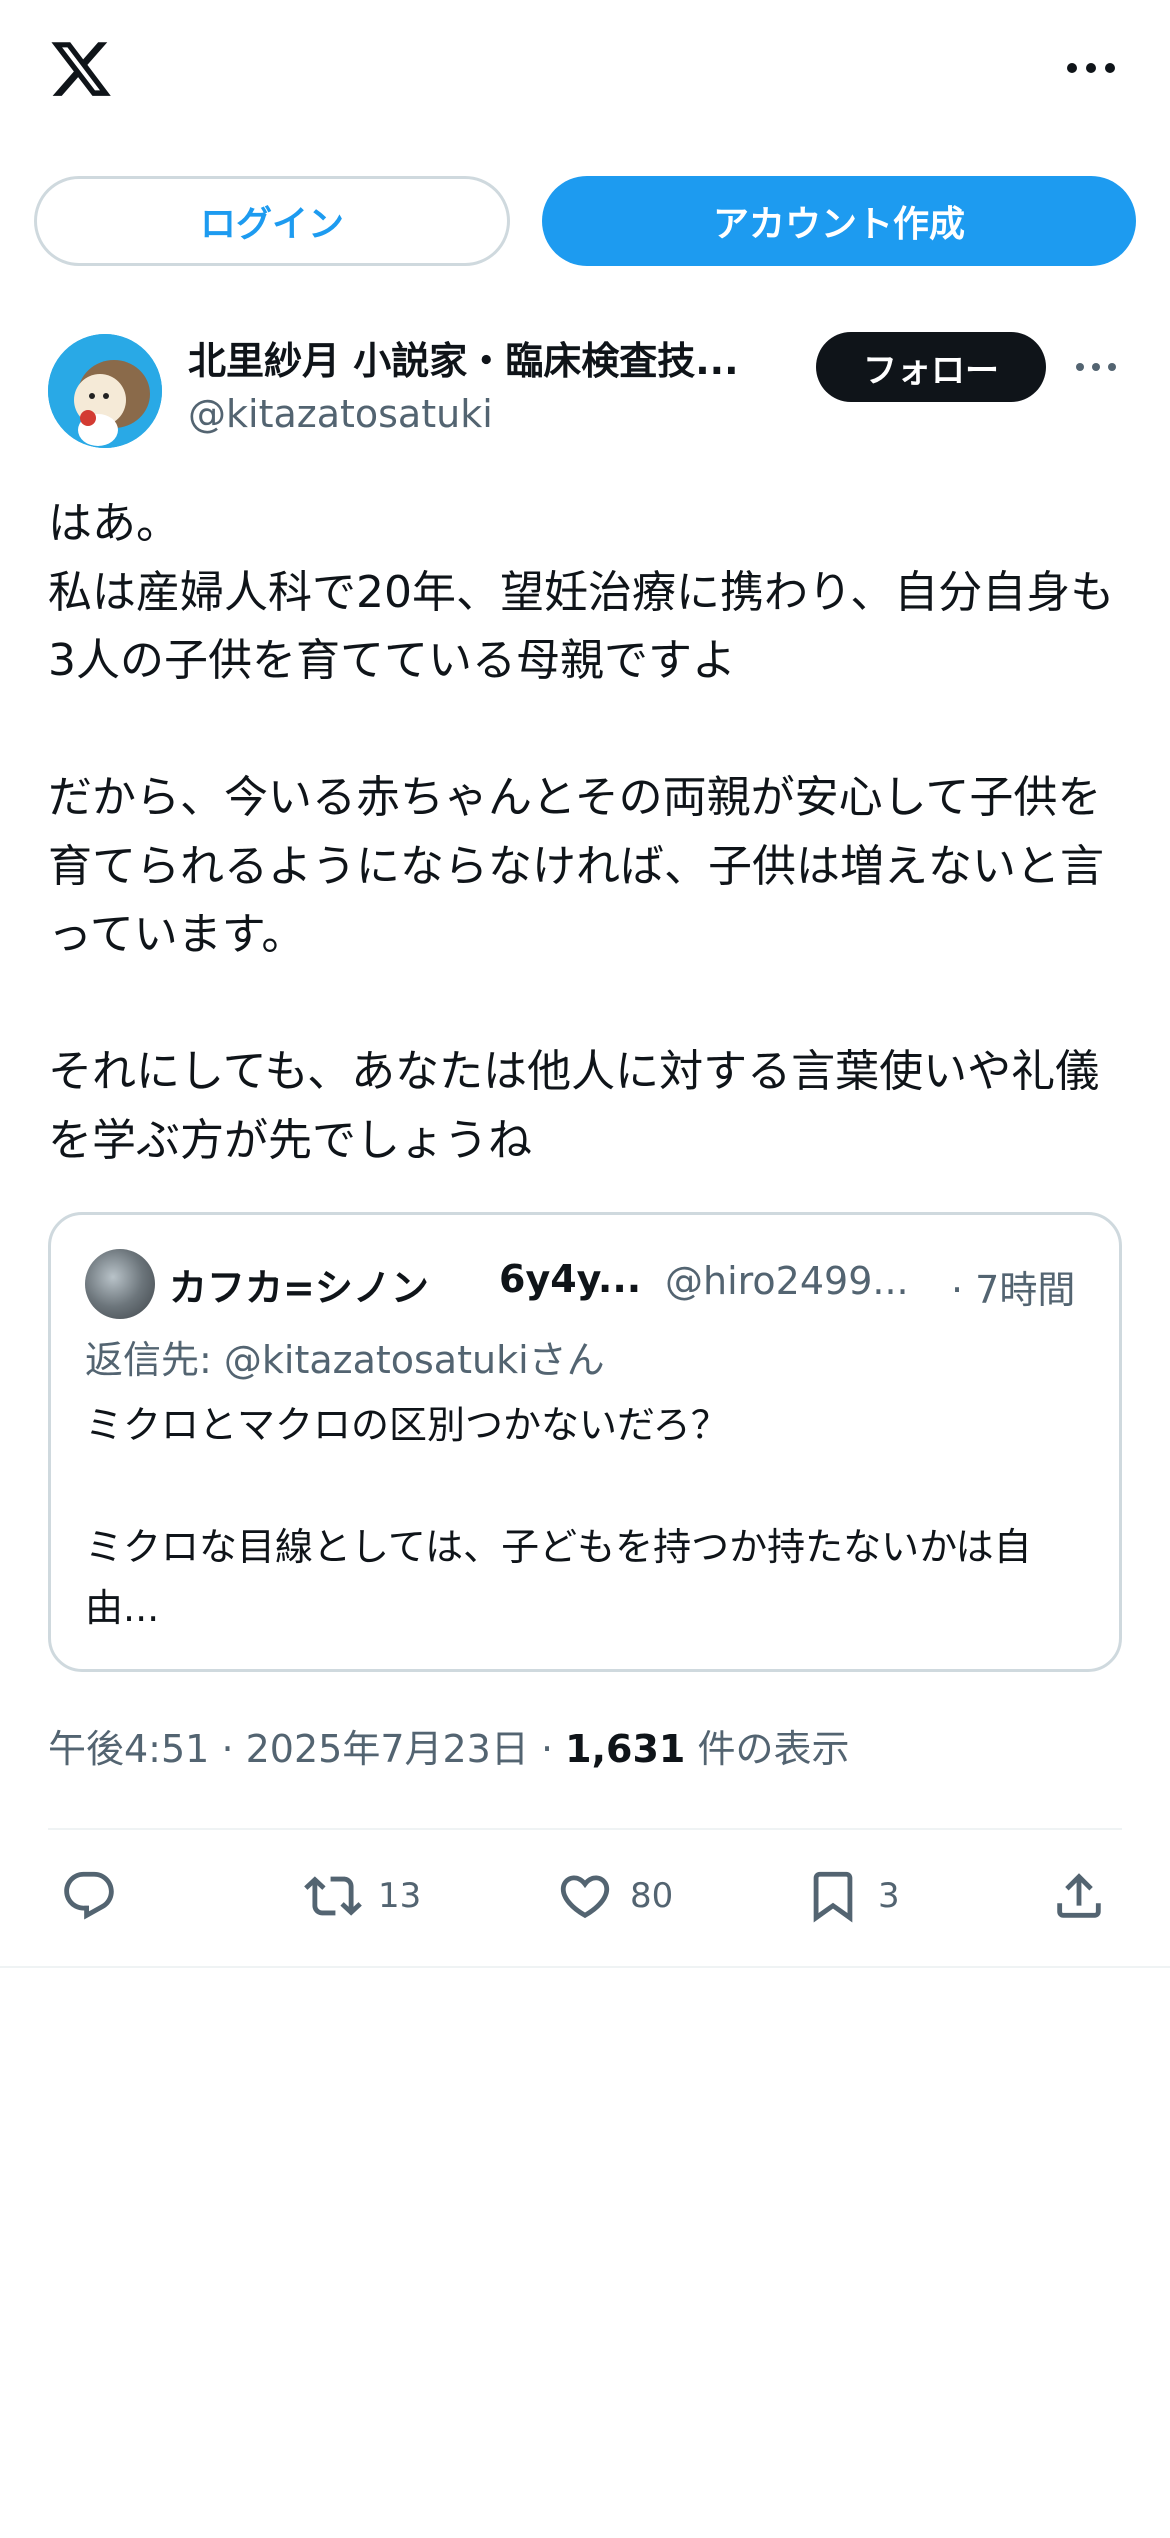  What do you see at coordinates (625, 1749) in the screenshot?
I see `views-count: 1,631` at bounding box center [625, 1749].